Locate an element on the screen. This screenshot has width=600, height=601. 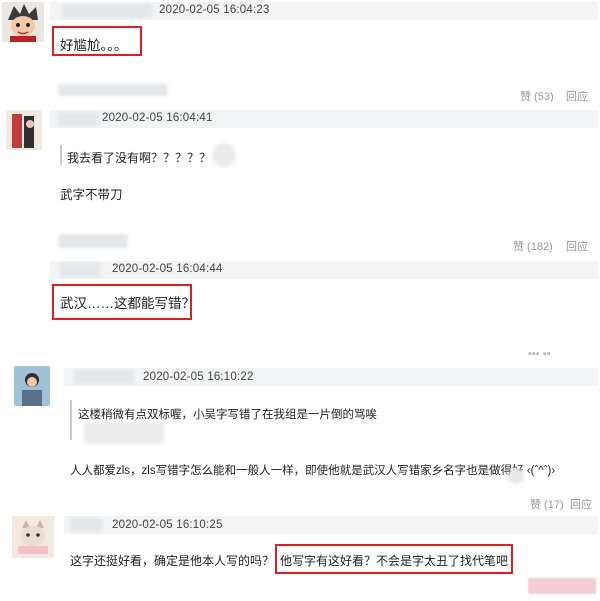
comment-timestamp: 2020-02-05 16:10:25 is located at coordinates (167, 525).